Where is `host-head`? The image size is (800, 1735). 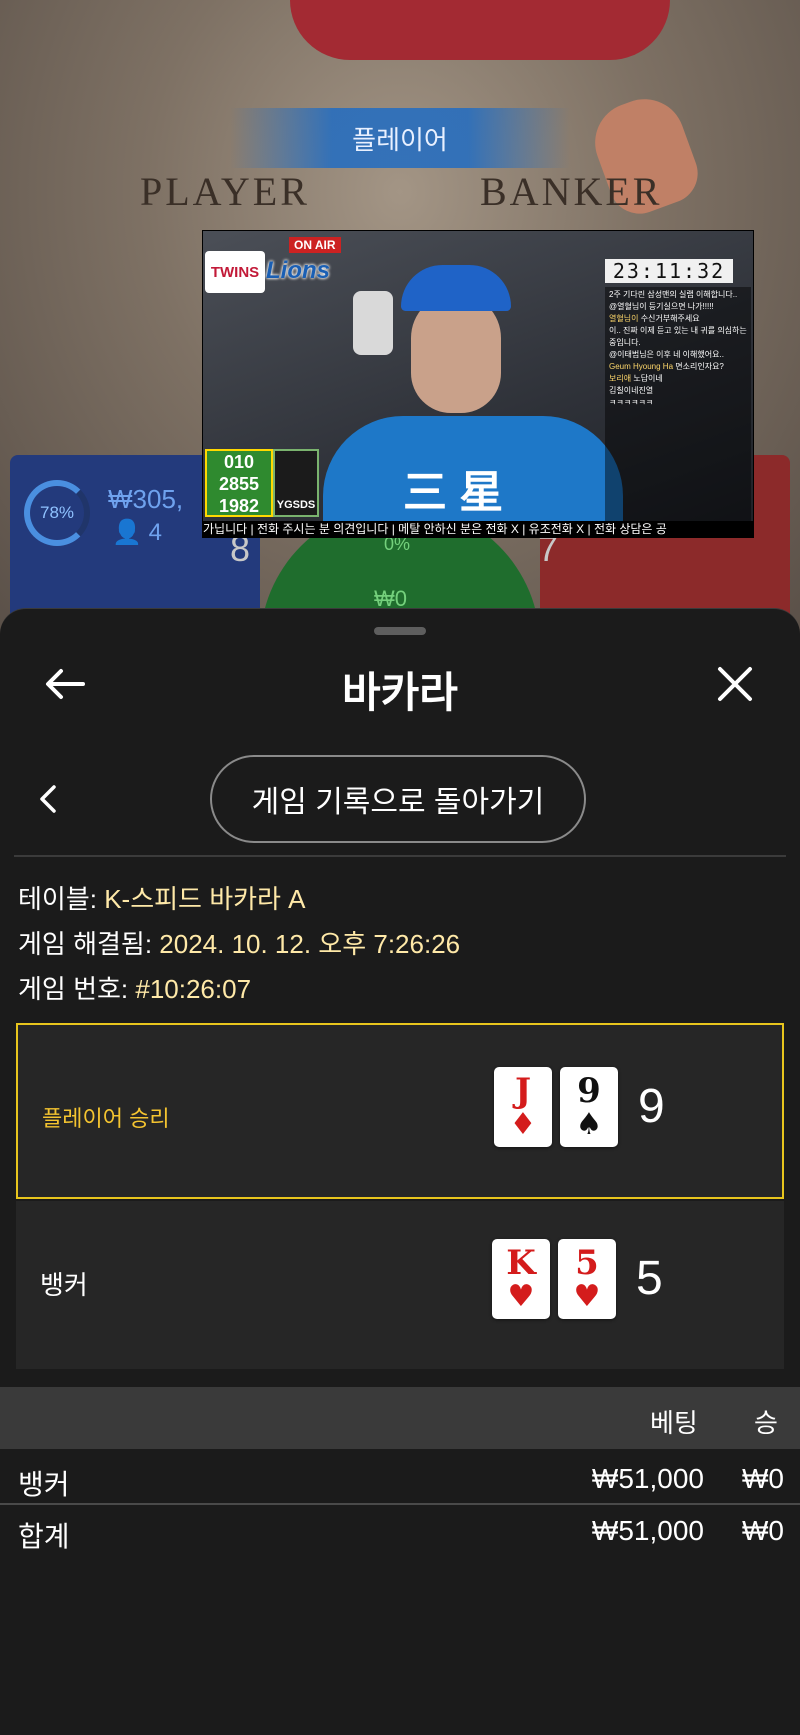 host-head is located at coordinates (456, 353).